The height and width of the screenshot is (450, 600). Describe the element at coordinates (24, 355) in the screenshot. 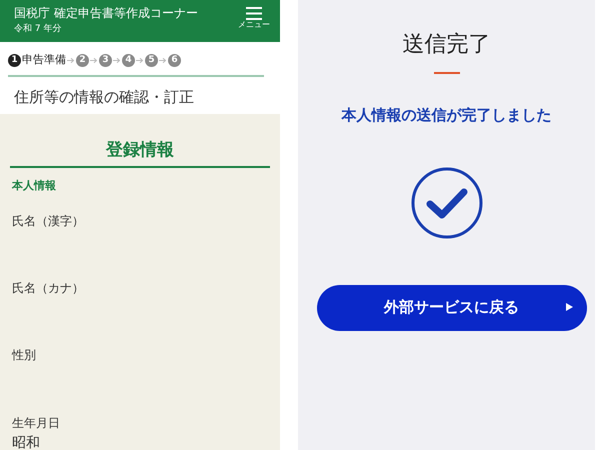

I see `field-label: 性別` at that location.